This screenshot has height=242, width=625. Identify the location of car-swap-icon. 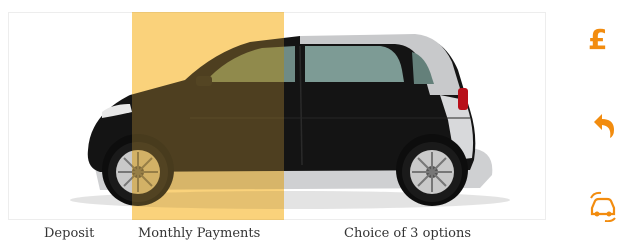
(603, 206).